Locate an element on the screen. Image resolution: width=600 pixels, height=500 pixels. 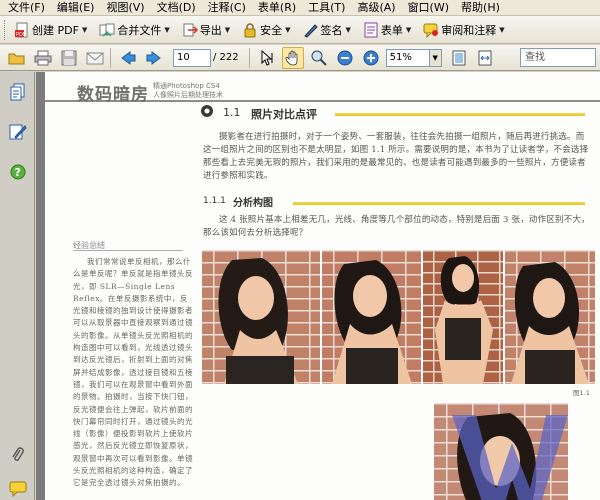
combine-files-label: 合并文件 is located at coordinates (139, 30).